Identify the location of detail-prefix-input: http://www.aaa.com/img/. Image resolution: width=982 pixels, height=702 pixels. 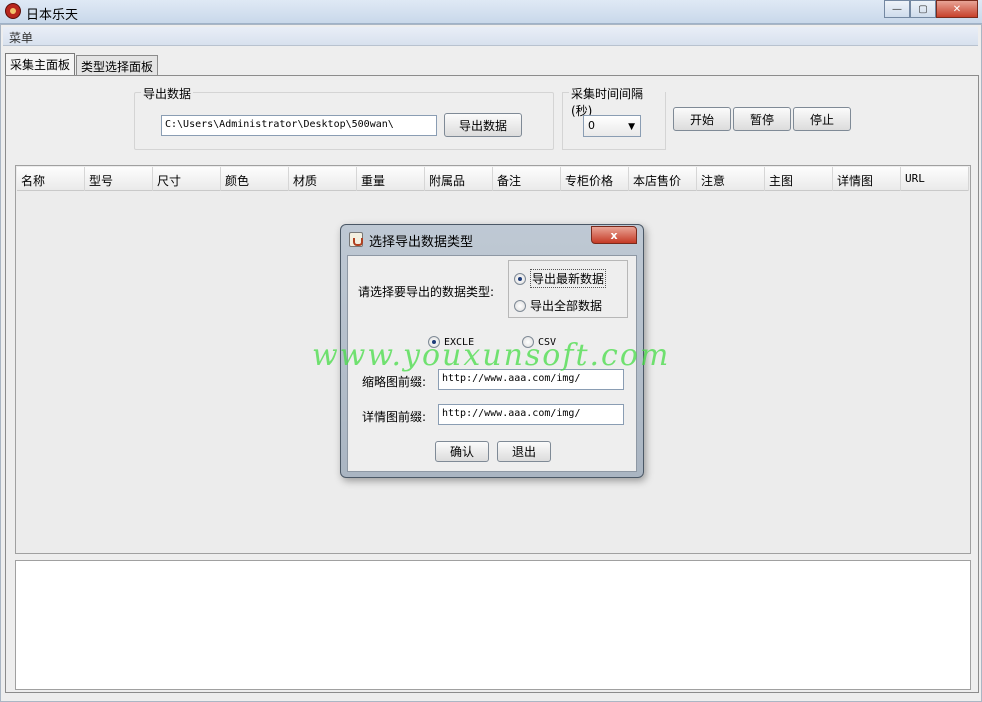
(531, 414).